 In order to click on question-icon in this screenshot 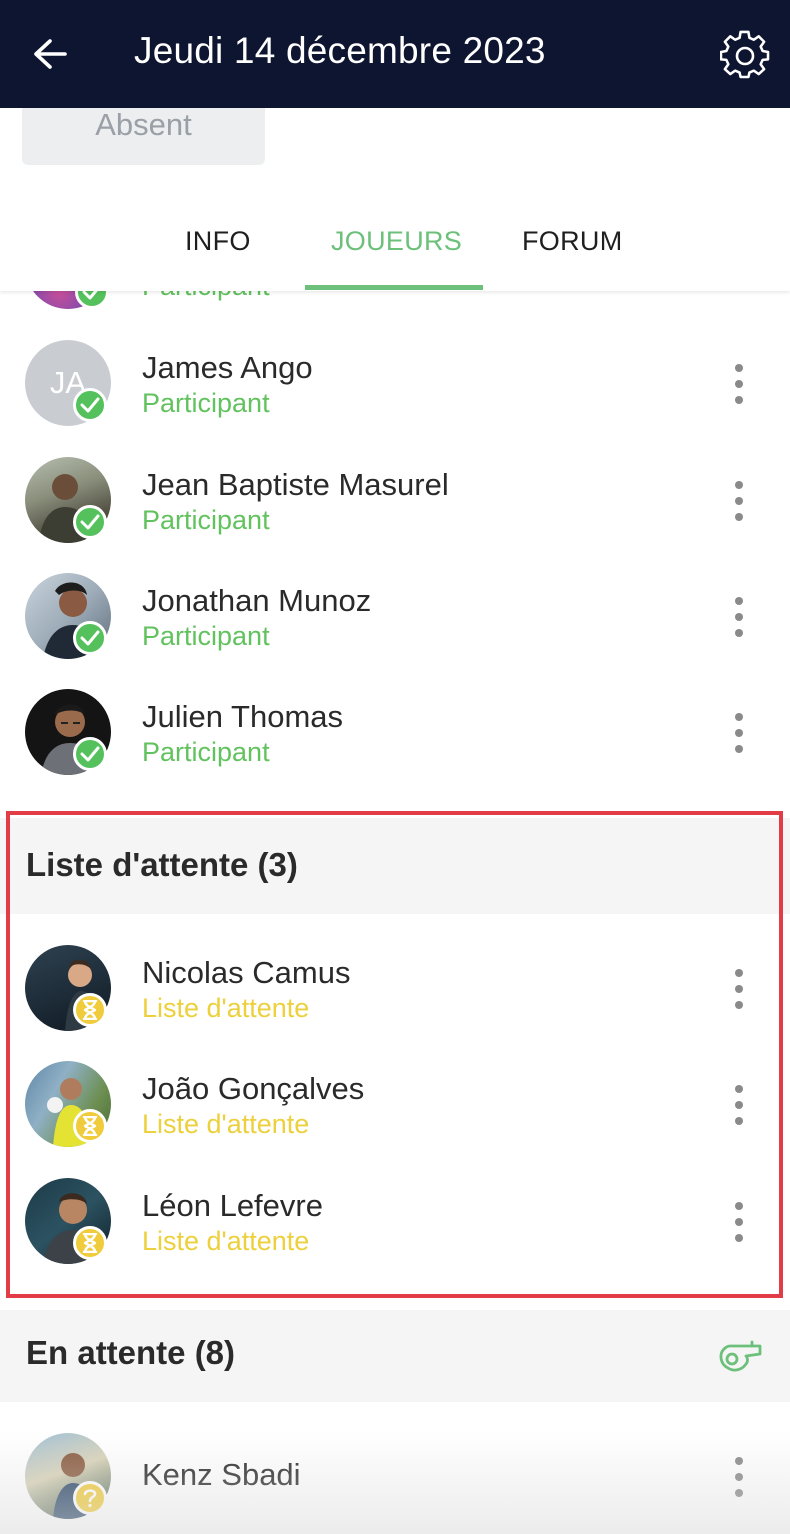, I will do `click(90, 1498)`.